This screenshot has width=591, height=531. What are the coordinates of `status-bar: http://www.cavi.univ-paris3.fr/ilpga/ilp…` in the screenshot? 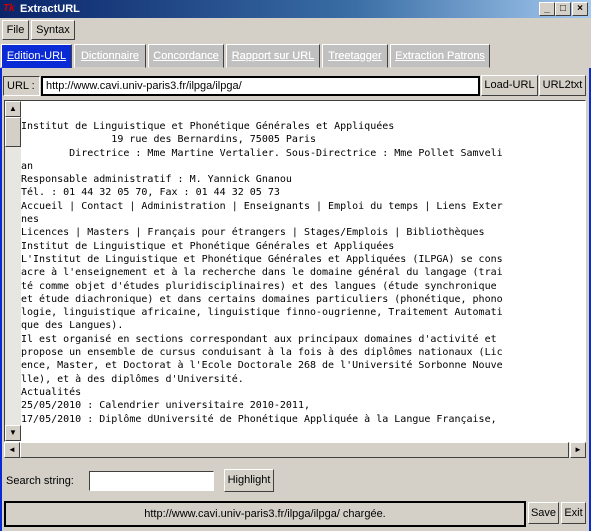 It's located at (265, 514).